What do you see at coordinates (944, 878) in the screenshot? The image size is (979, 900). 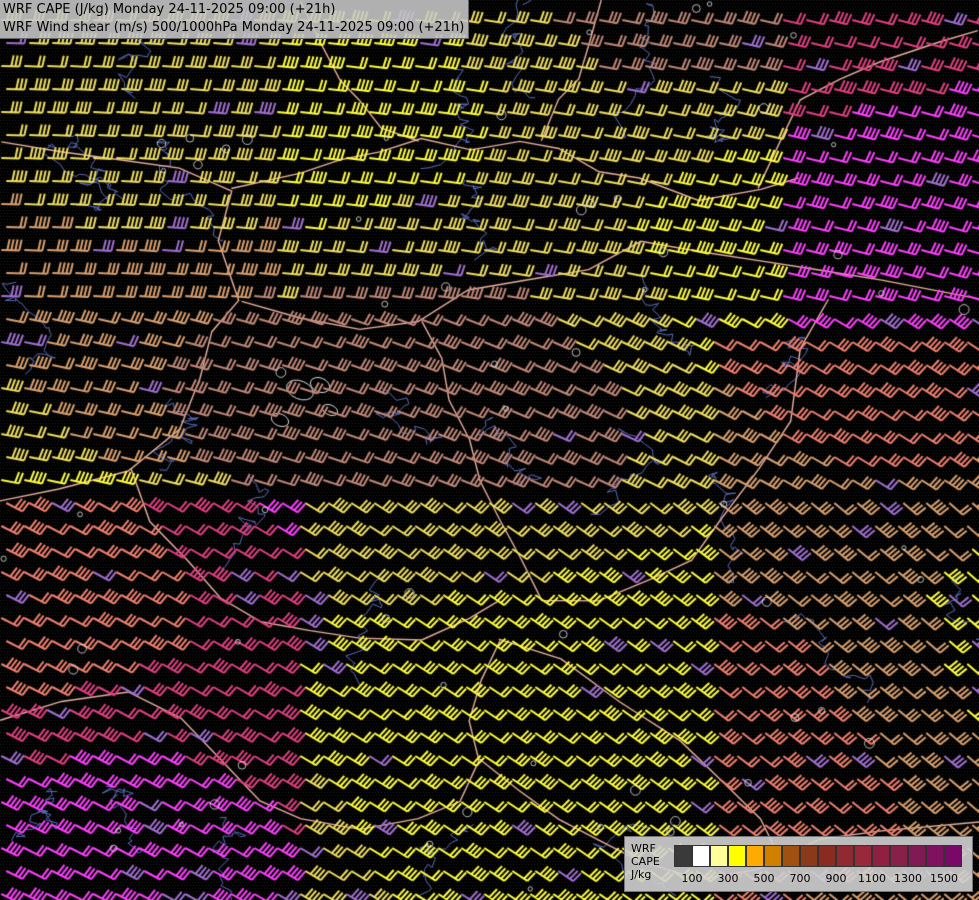 I see `legend-tick: 1500` at bounding box center [944, 878].